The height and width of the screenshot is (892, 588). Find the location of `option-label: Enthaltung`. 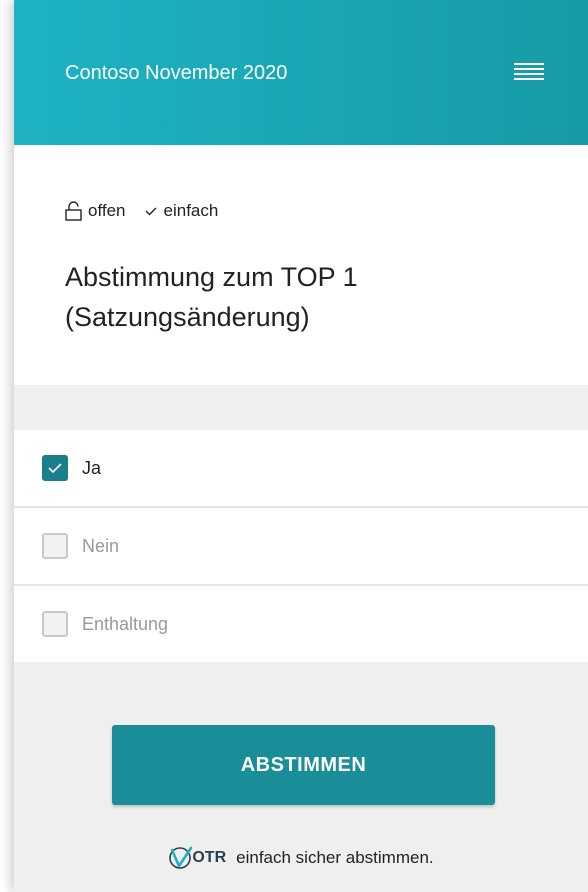

option-label: Enthaltung is located at coordinates (125, 623).